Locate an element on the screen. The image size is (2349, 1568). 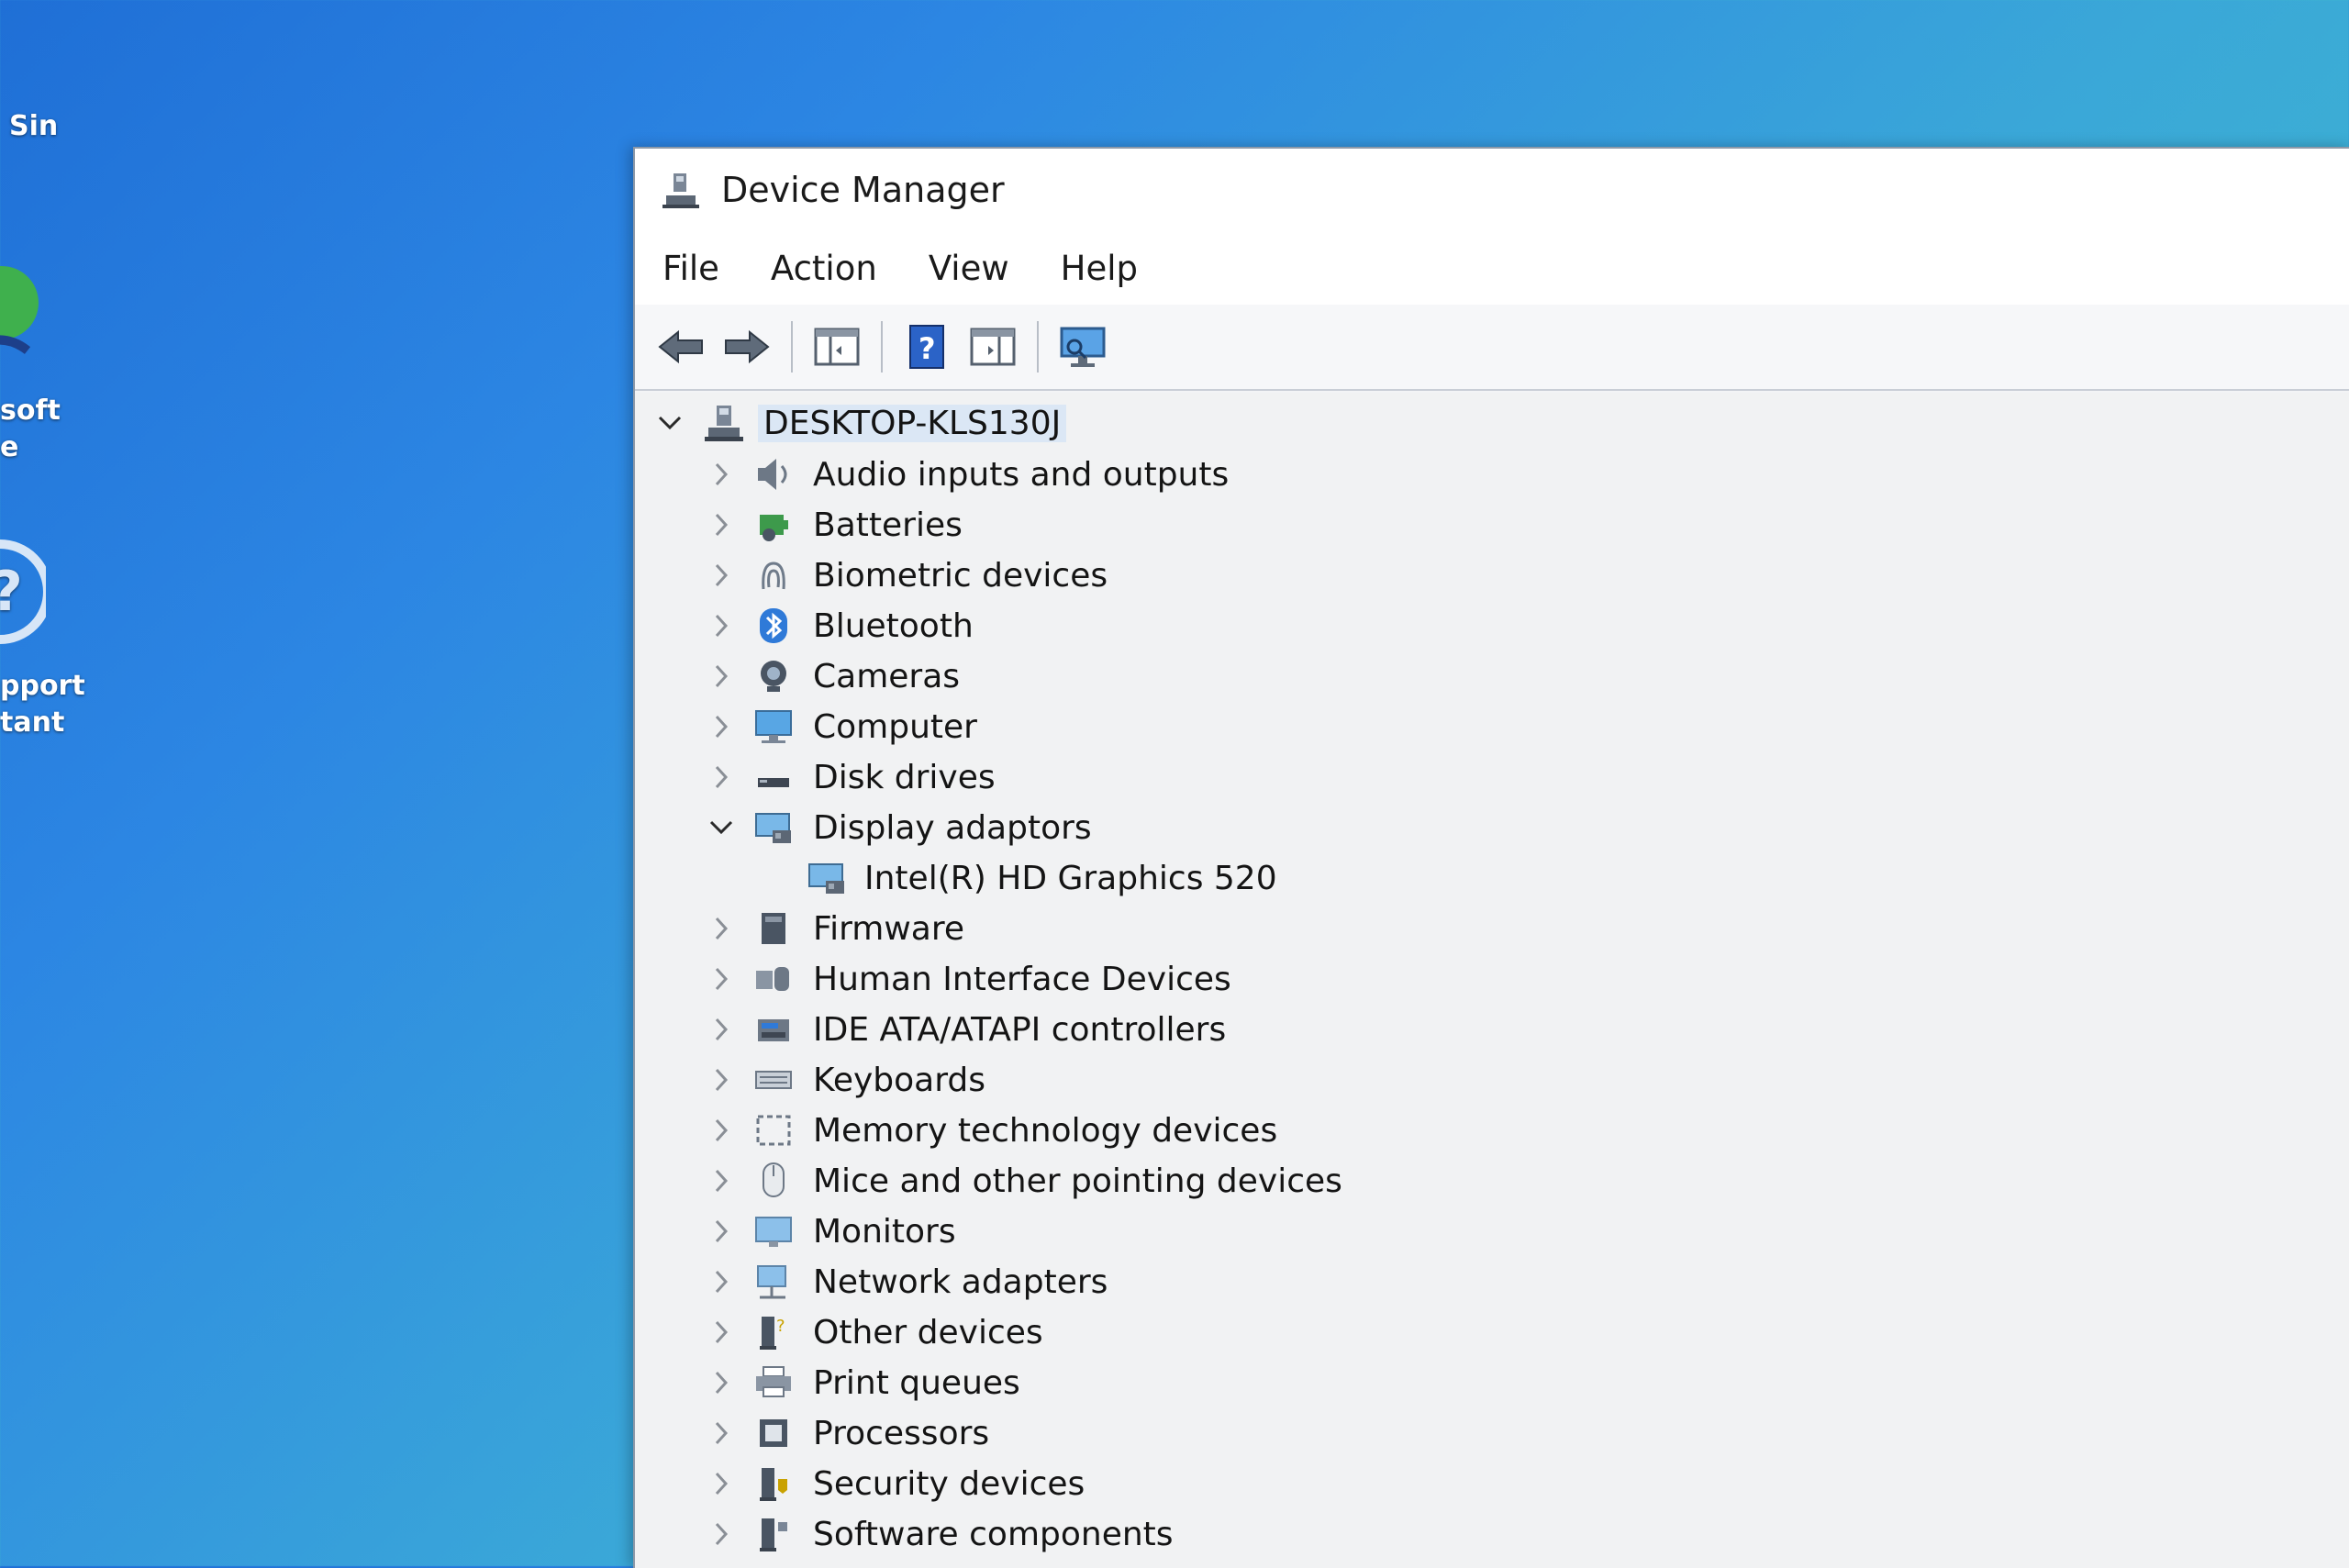
tree-item-label: Print queues is located at coordinates (916, 1383).